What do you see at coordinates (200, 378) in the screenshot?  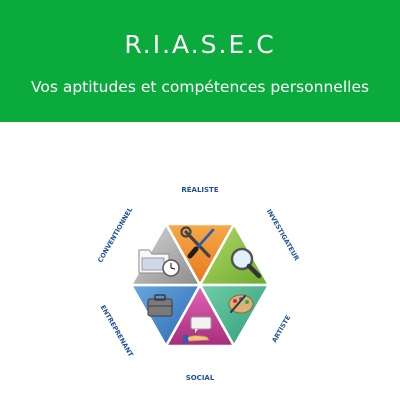 I see `label-social: SOCIAL` at bounding box center [200, 378].